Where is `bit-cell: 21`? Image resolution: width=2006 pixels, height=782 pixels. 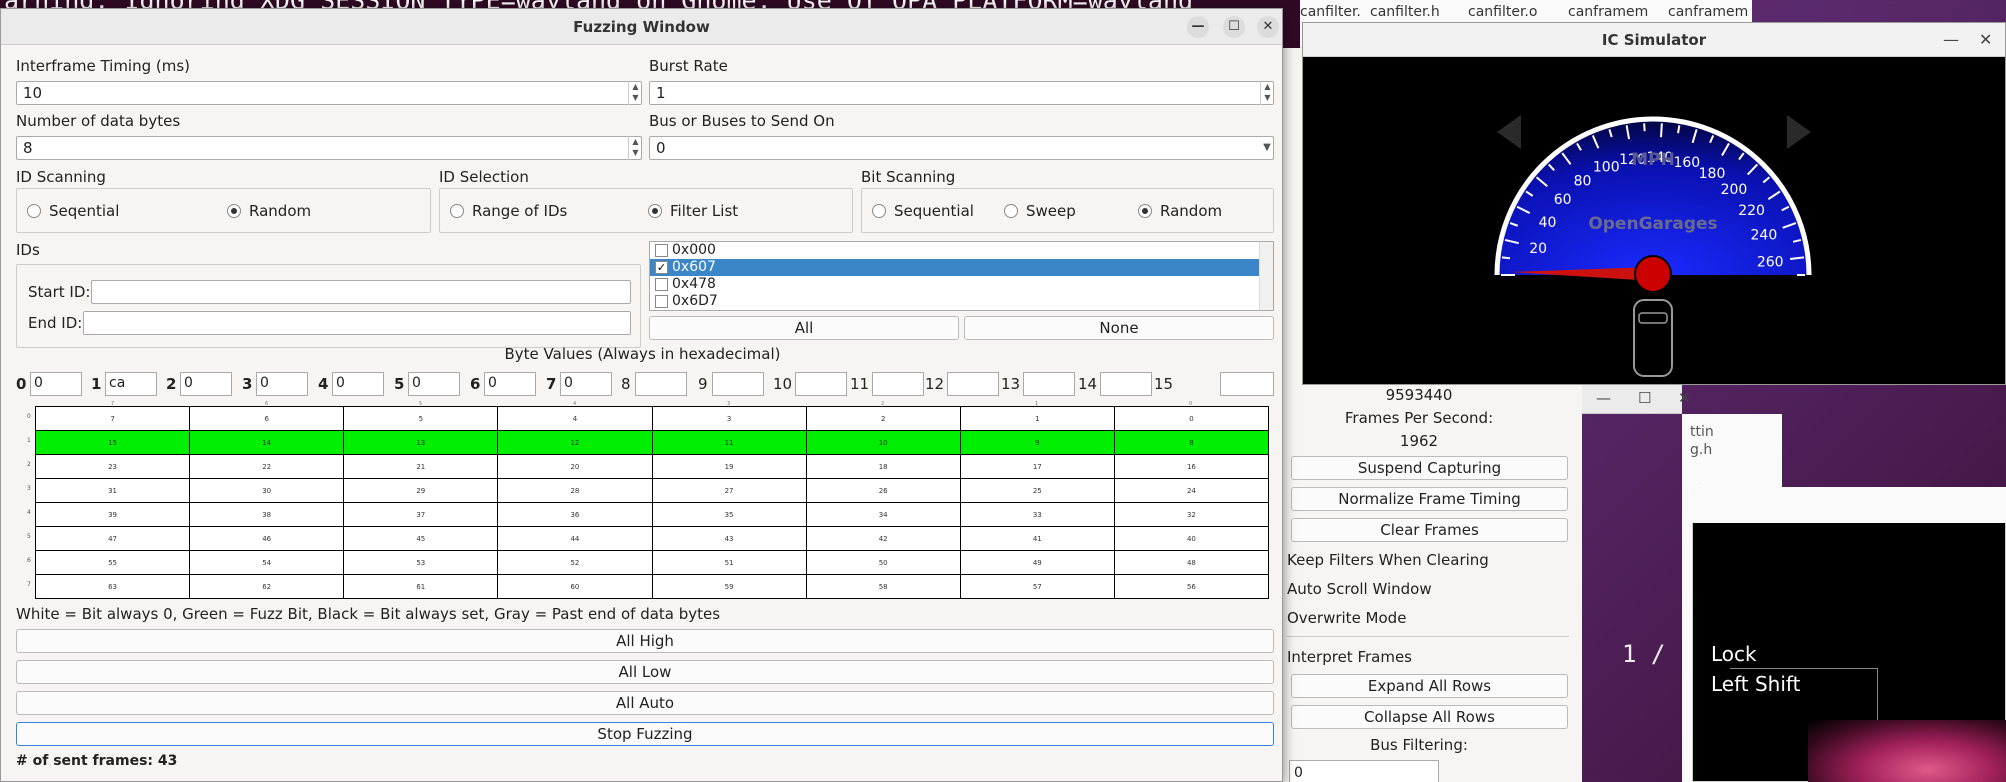 bit-cell: 21 is located at coordinates (421, 466).